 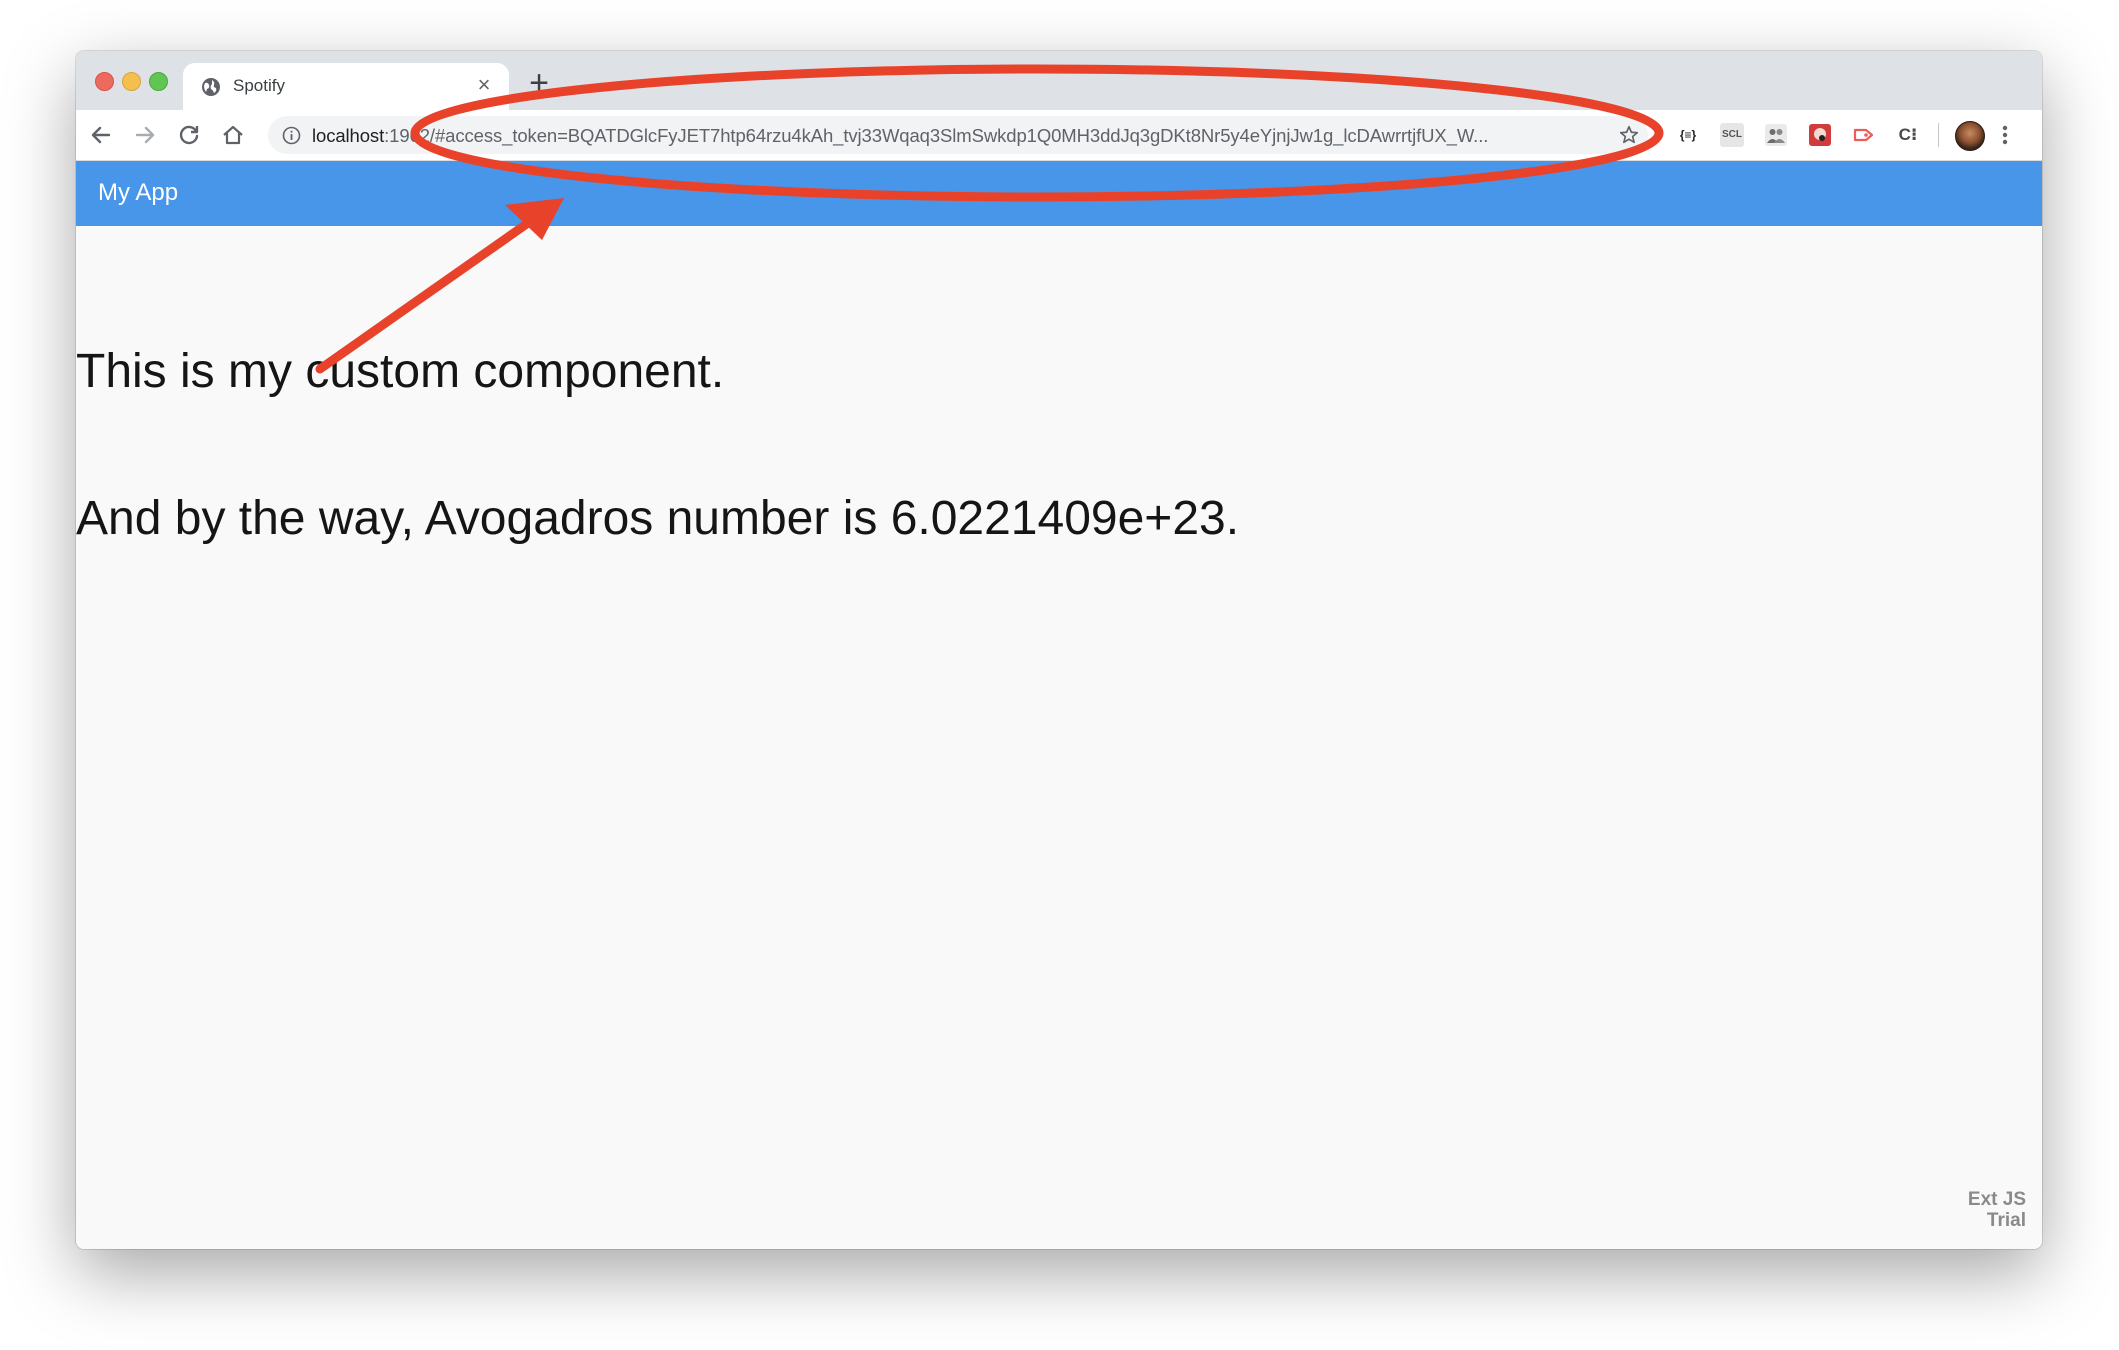 What do you see at coordinates (1776, 135) in the screenshot?
I see `people-icon` at bounding box center [1776, 135].